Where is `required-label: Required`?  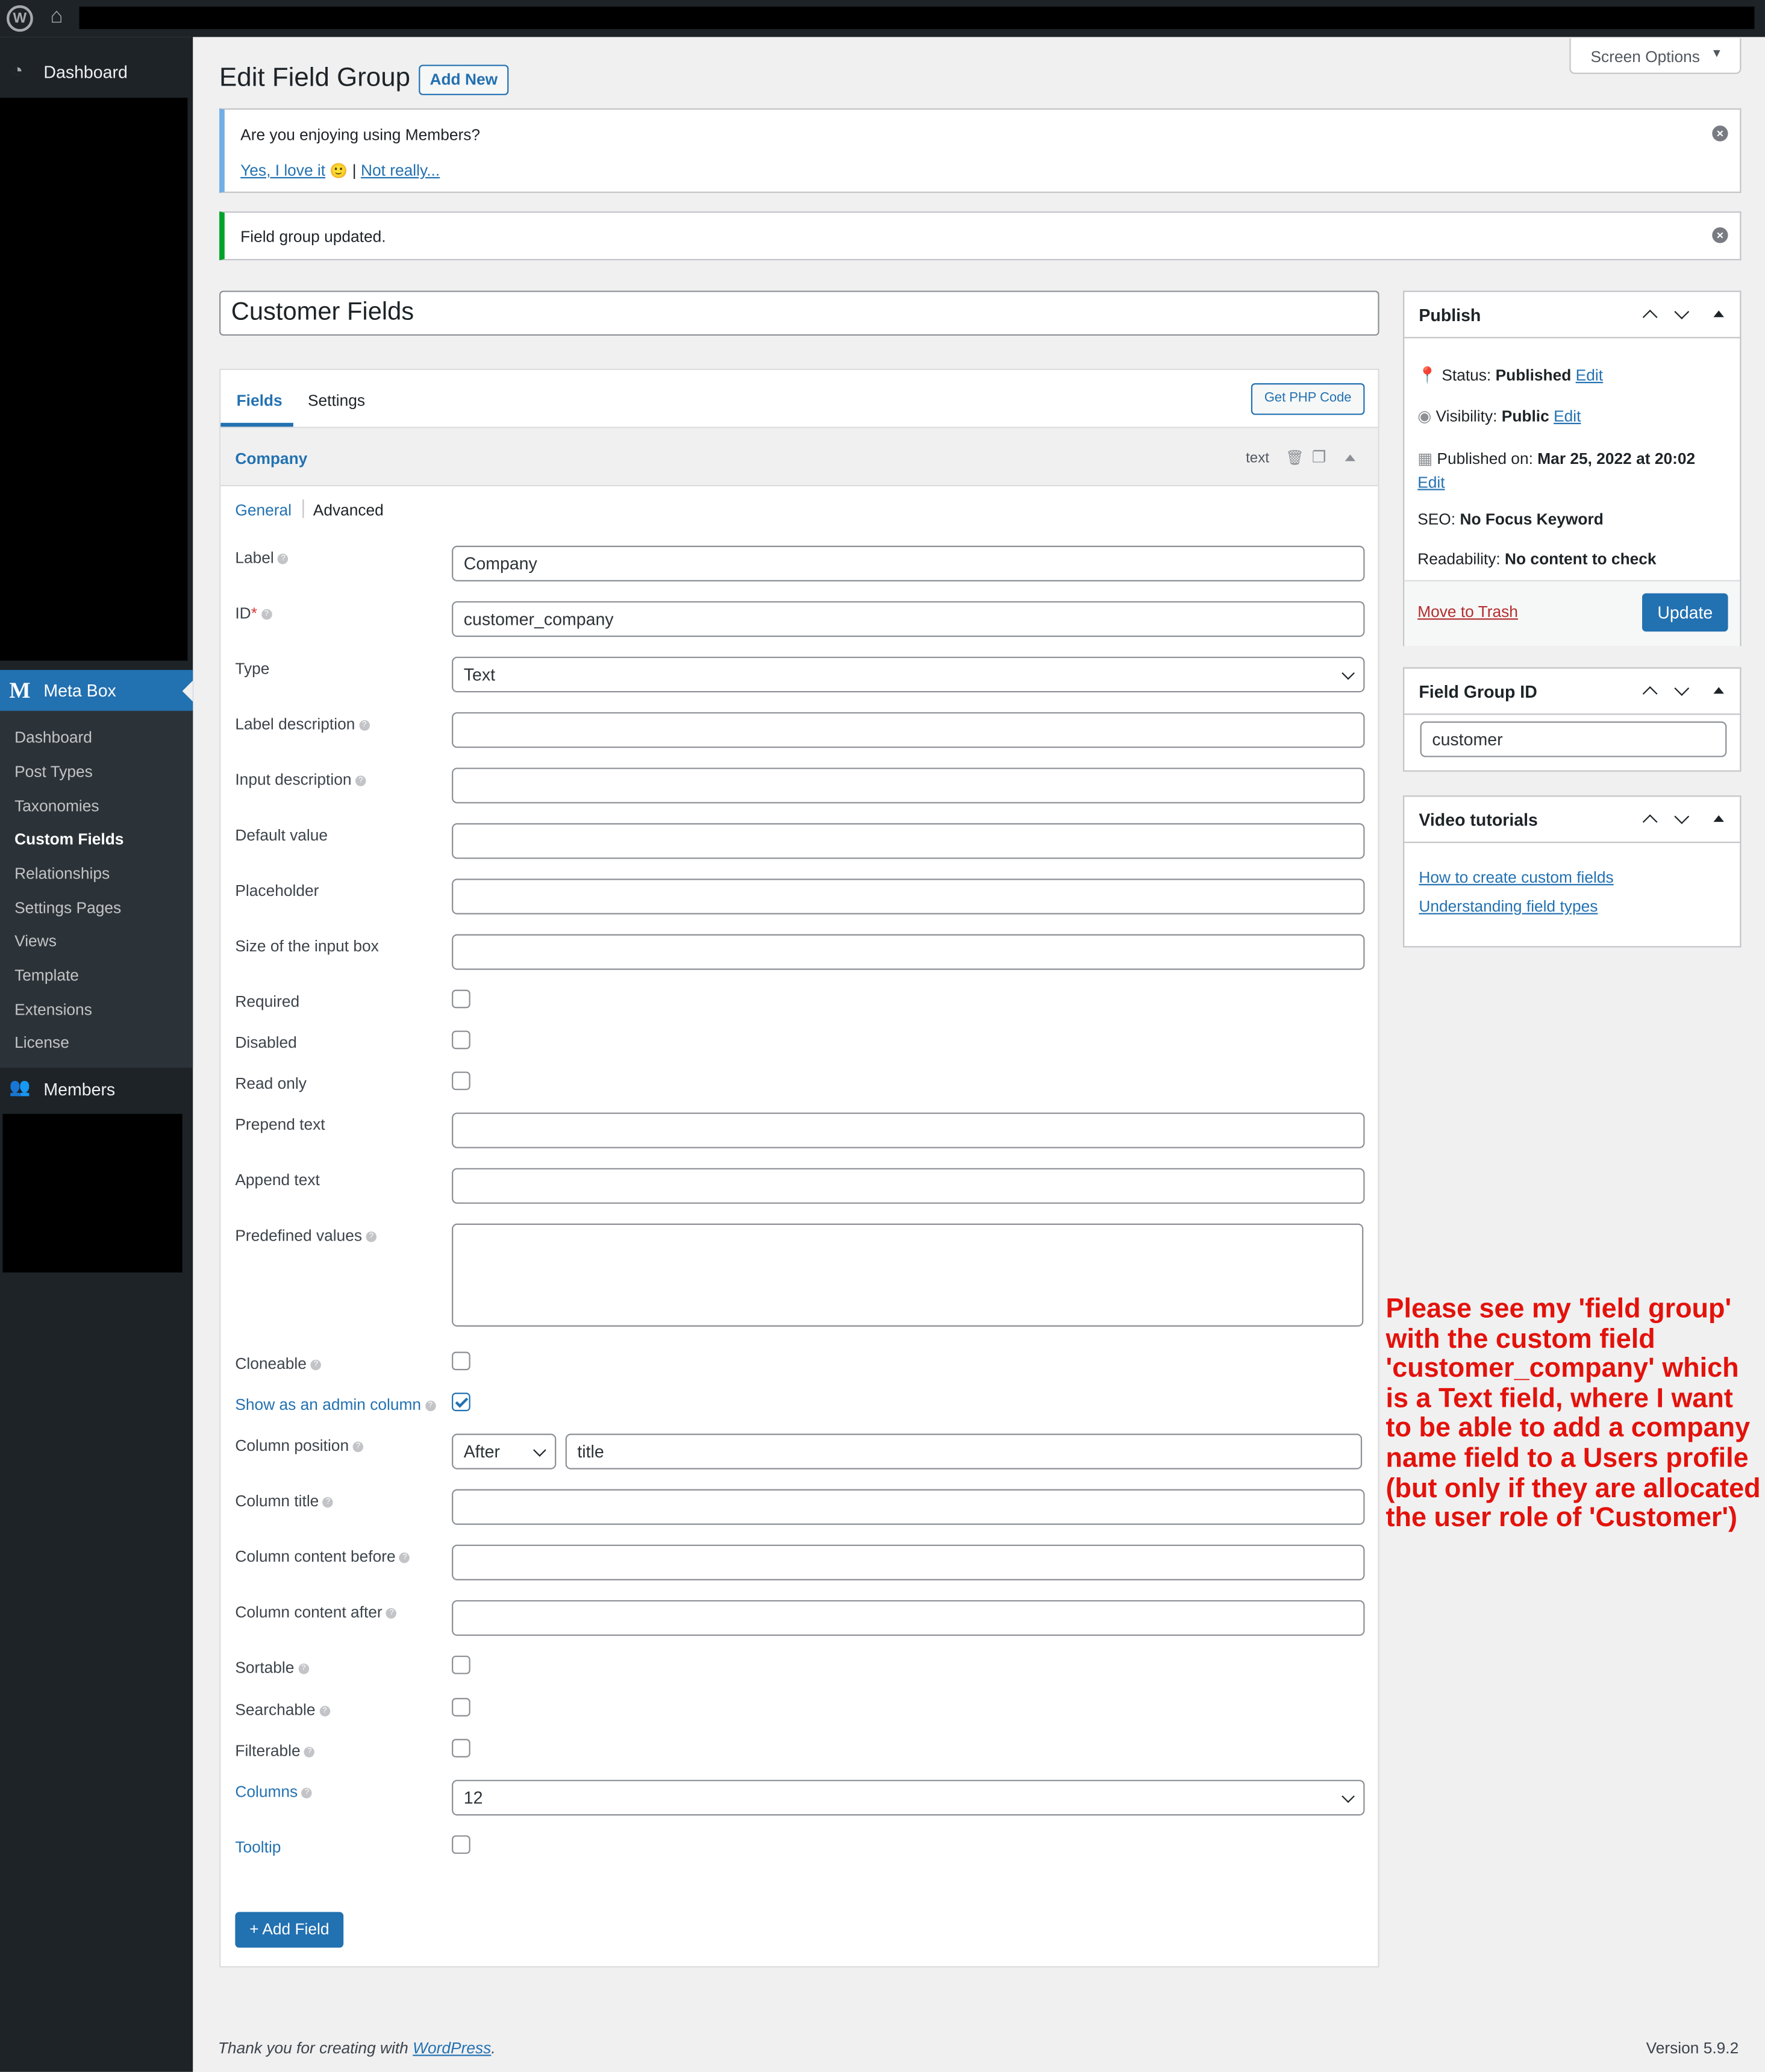
required-label: Required is located at coordinates (267, 1001).